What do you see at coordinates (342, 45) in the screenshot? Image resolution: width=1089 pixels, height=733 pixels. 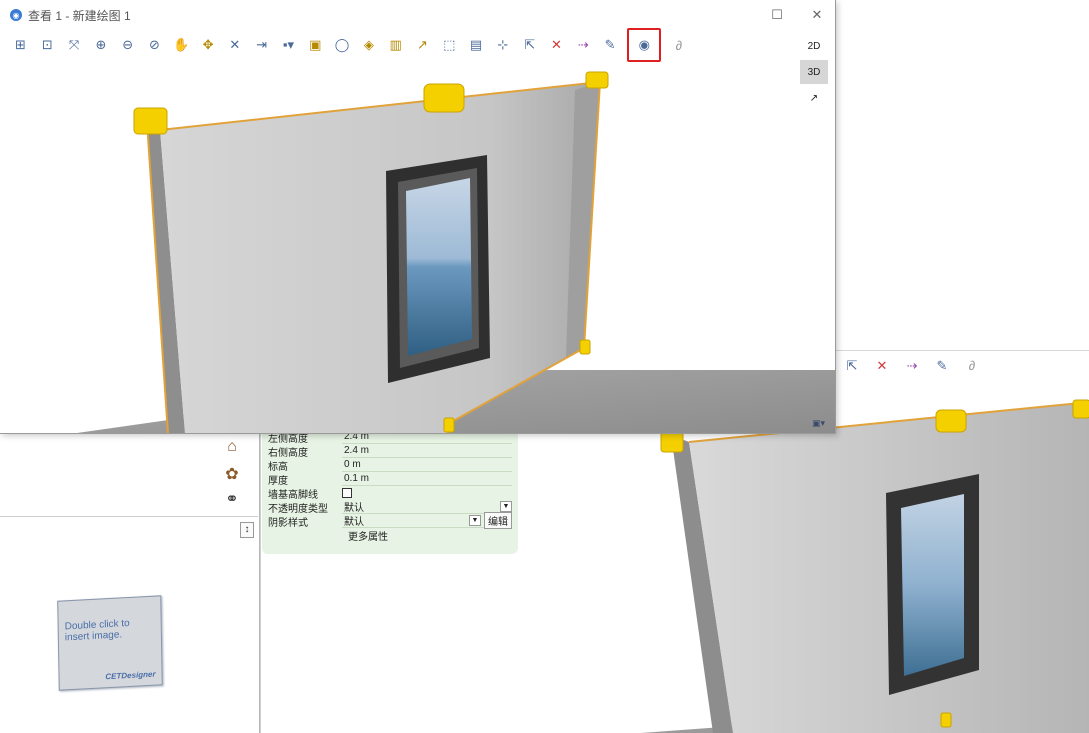 I see `xray-icon: ◯` at bounding box center [342, 45].